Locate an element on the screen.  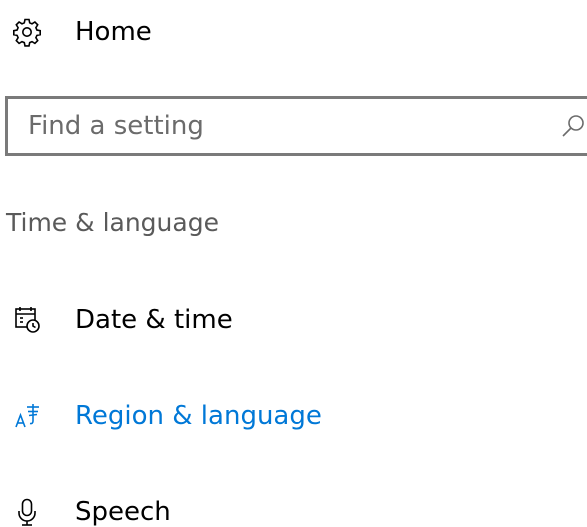
home-label: Home is located at coordinates (113, 32).